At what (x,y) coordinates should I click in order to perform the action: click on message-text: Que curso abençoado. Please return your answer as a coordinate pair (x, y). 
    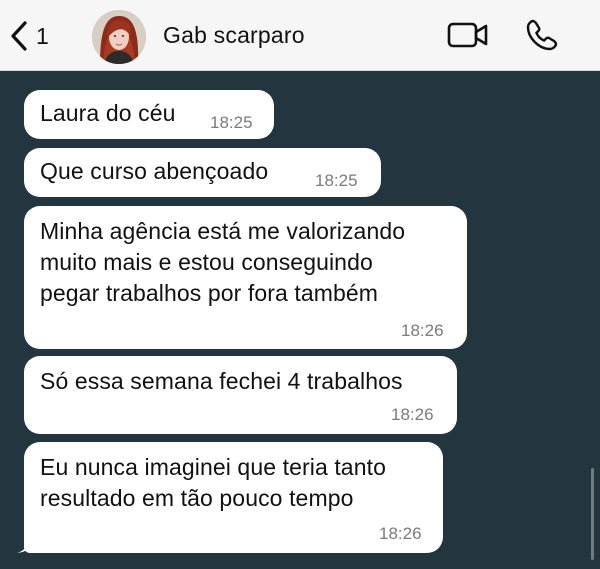
    Looking at the image, I should click on (154, 171).